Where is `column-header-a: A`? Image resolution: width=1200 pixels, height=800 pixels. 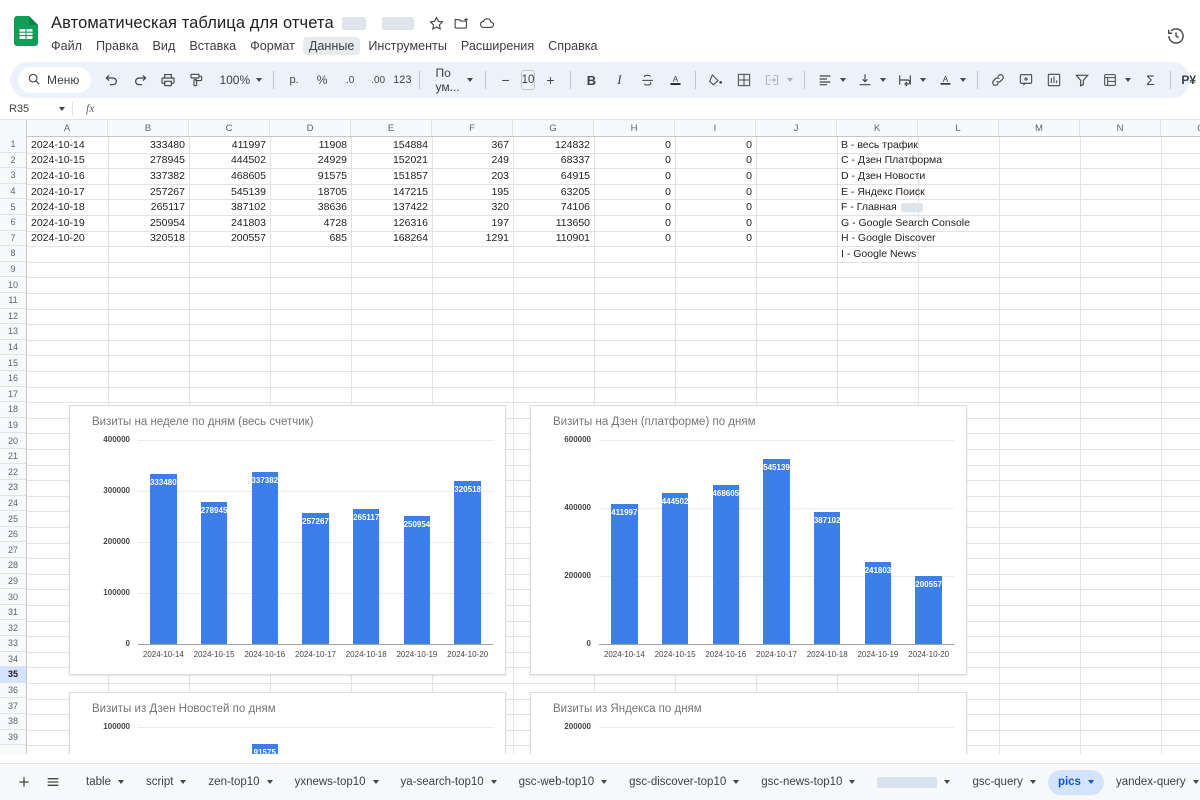
column-header-a: A is located at coordinates (67, 128).